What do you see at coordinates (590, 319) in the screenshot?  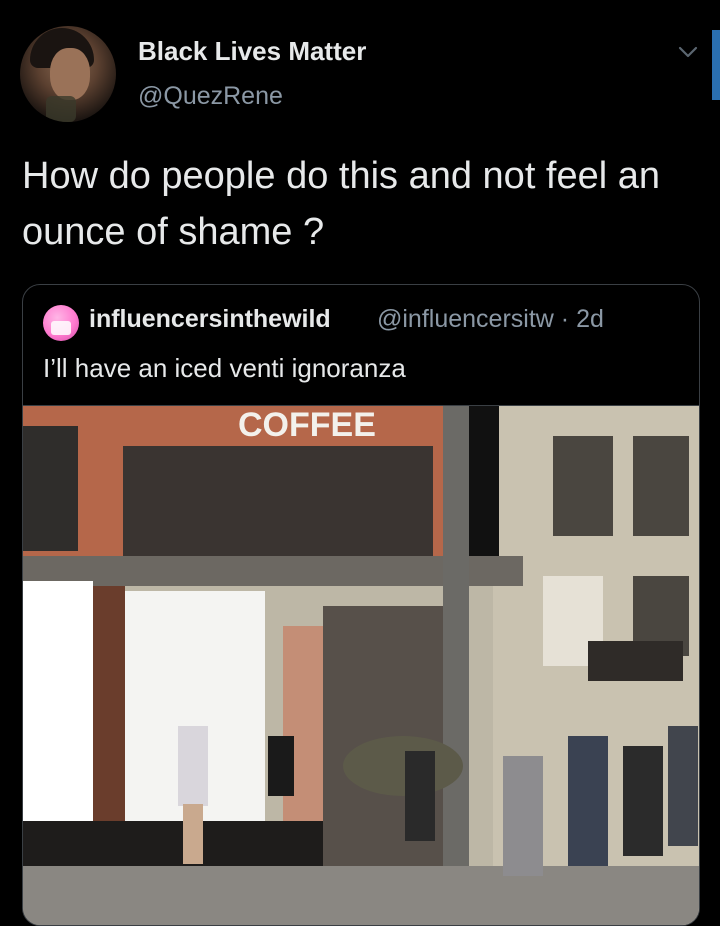 I see `quoted-tweet-time: 2d` at bounding box center [590, 319].